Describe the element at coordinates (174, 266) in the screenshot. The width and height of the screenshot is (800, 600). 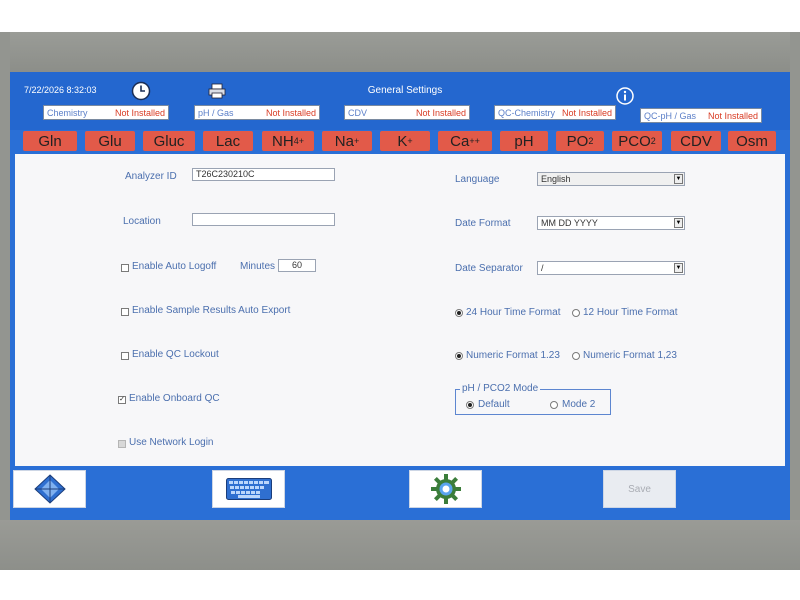
I see `auto-logoff-label: Enable Auto Logoff` at that location.